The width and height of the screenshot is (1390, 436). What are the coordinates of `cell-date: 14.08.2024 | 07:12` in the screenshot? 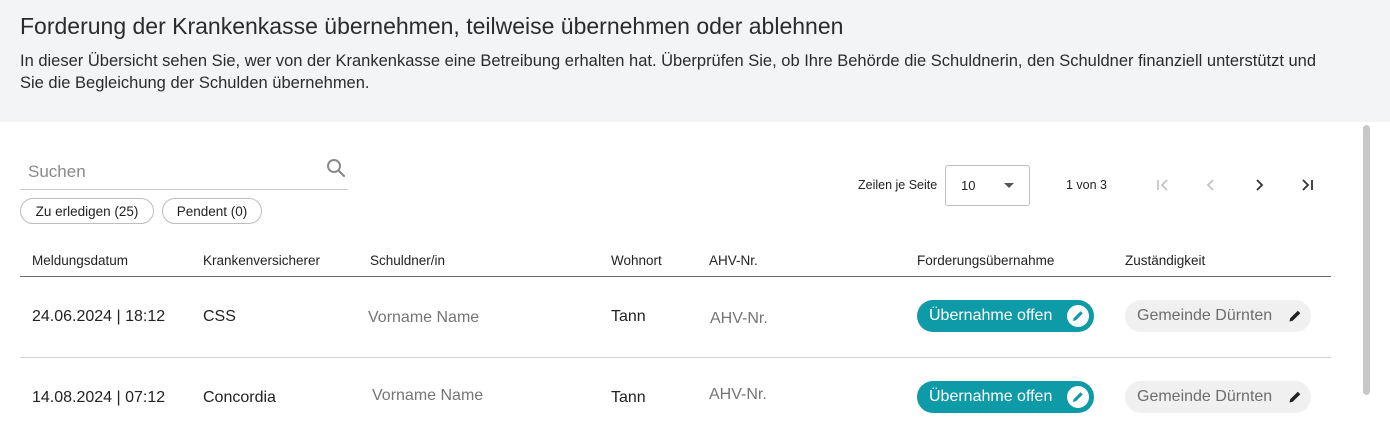 It's located at (99, 397).